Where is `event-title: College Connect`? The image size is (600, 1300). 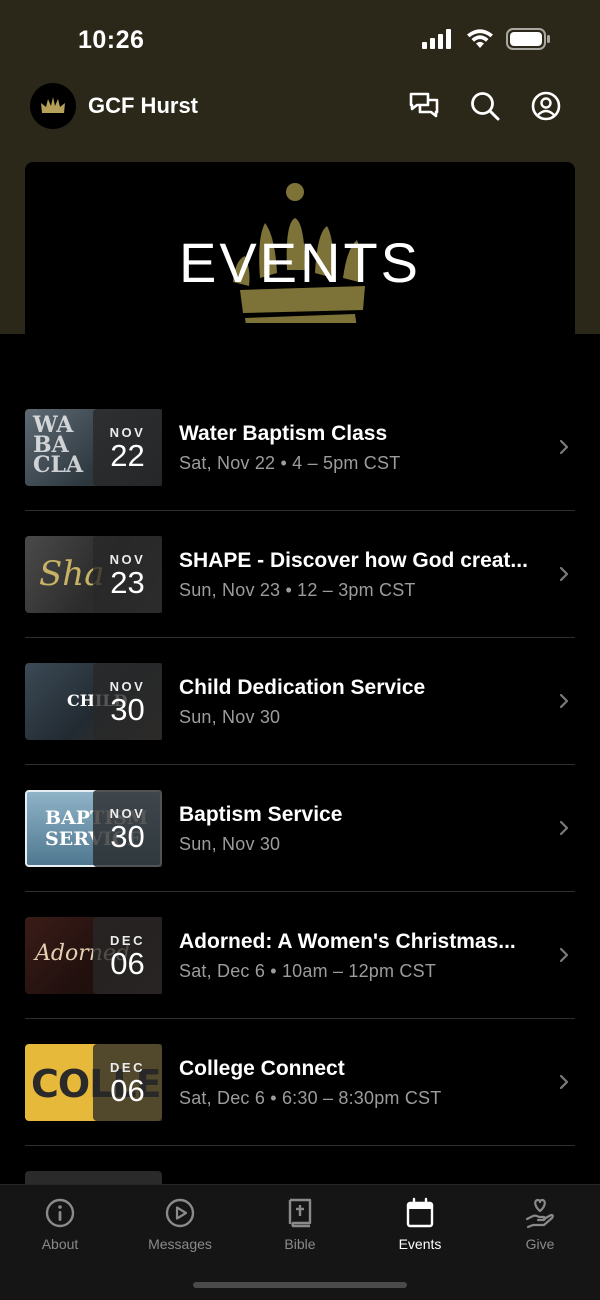
event-title: College Connect is located at coordinates (262, 1068).